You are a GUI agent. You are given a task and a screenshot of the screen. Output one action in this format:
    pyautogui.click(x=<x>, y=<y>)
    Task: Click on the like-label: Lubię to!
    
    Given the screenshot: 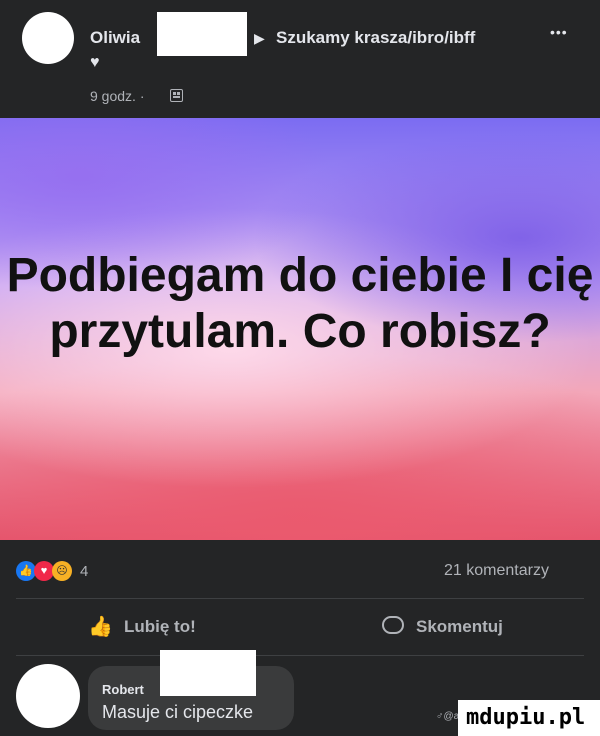 What is the action you would take?
    pyautogui.click(x=160, y=626)
    